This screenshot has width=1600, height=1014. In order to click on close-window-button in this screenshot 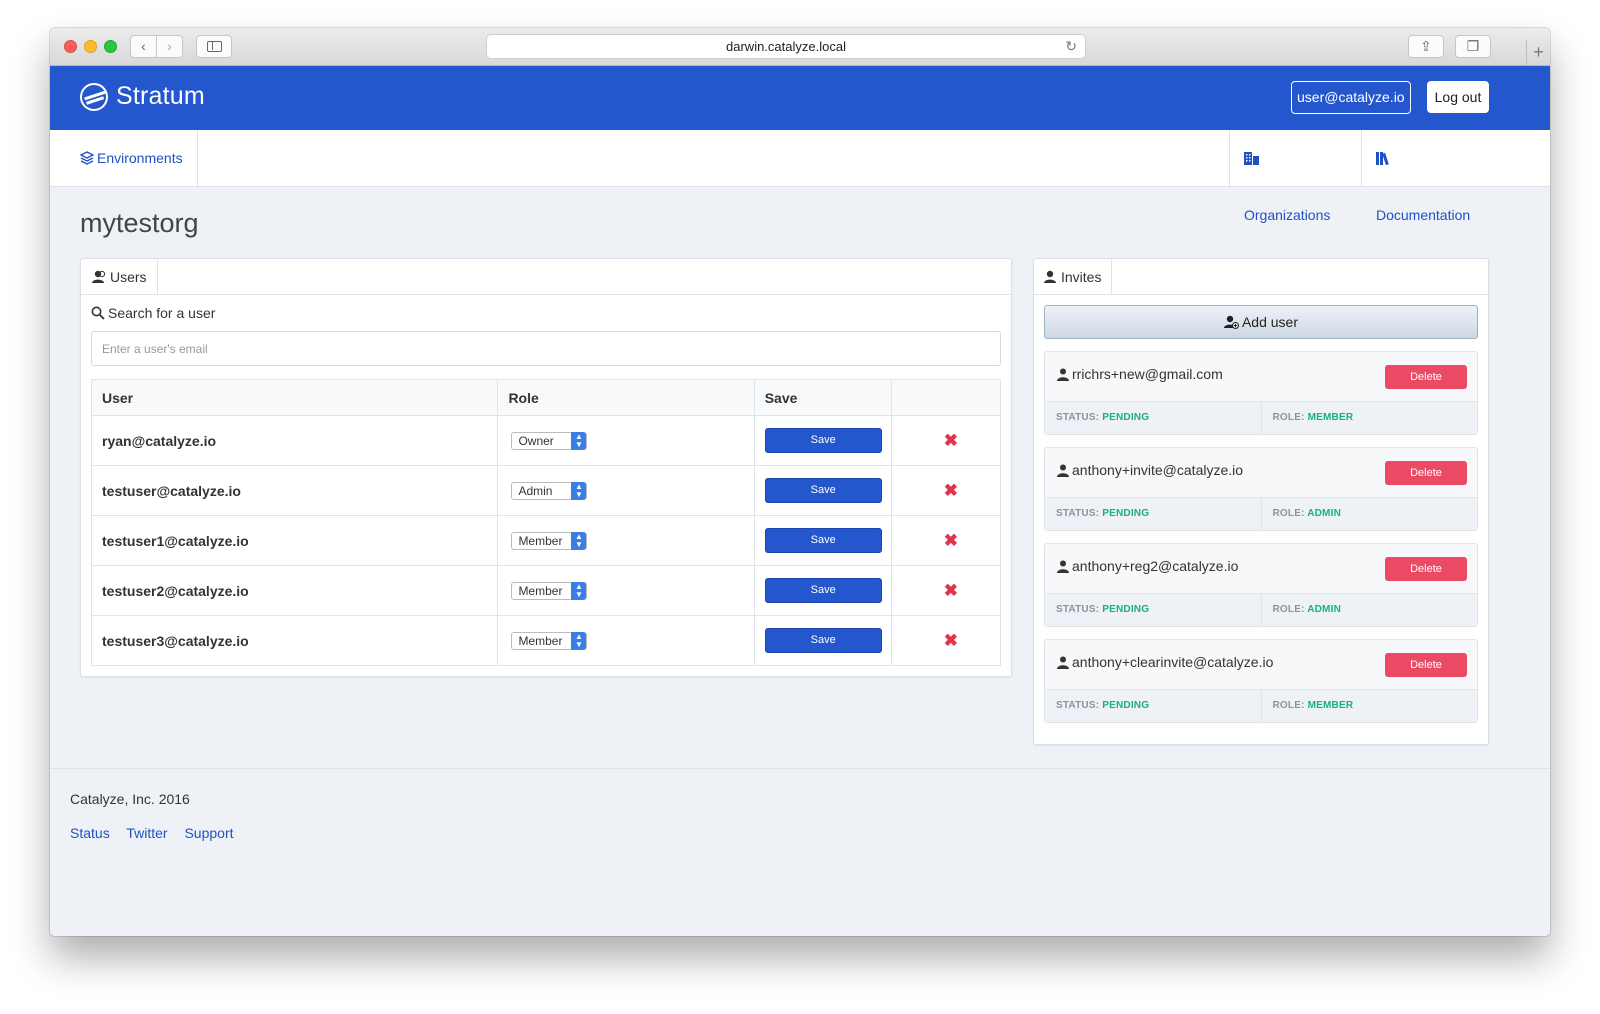, I will do `click(70, 46)`.